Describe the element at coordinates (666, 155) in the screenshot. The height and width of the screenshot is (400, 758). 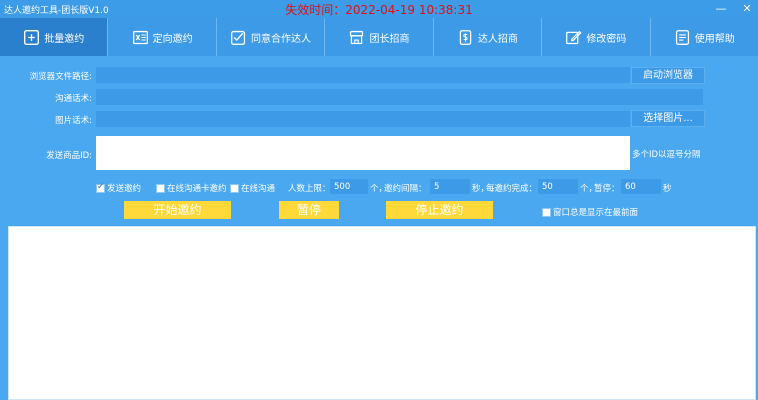
I see `product-id-hint: 多个ID以逗号分隔` at that location.